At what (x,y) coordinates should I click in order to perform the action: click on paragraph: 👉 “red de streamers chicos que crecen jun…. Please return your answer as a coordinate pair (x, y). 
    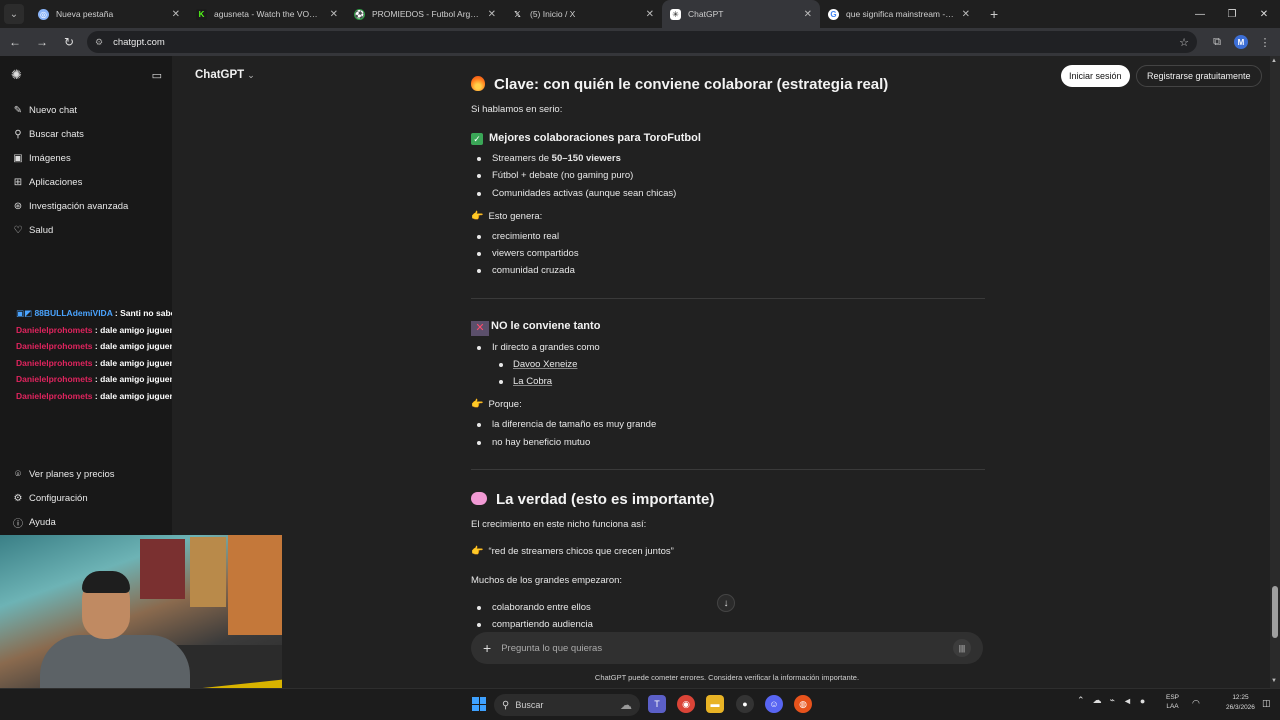
    Looking at the image, I should click on (572, 551).